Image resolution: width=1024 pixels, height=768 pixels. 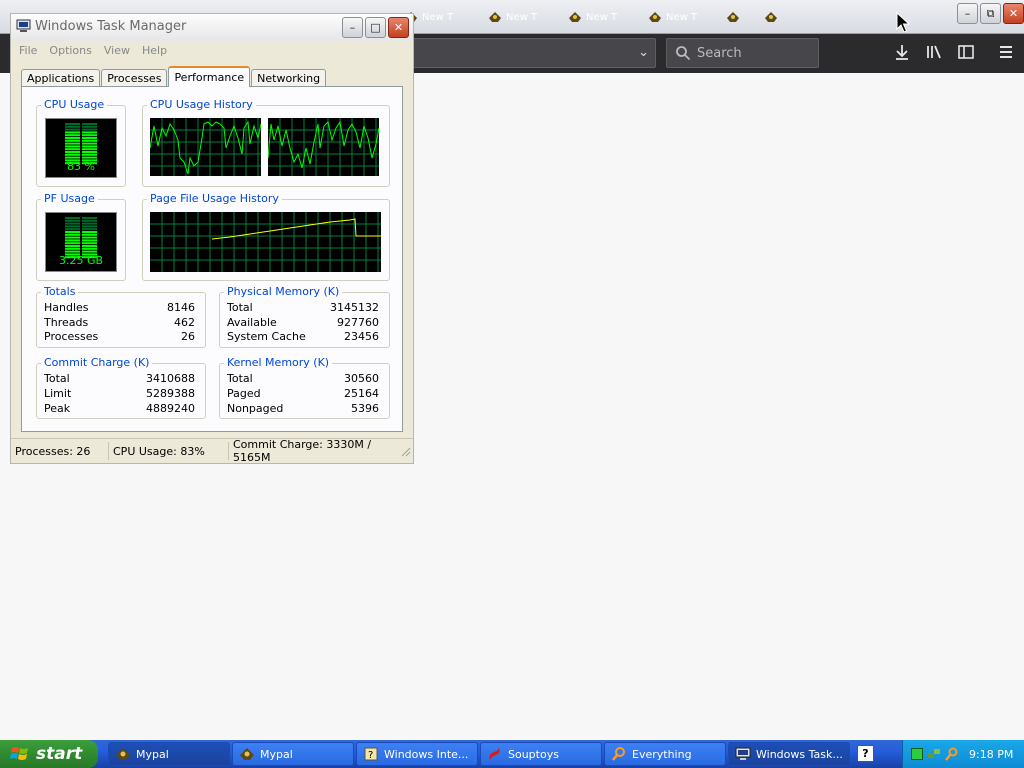 What do you see at coordinates (991, 754) in the screenshot?
I see `clock: 9:18 PM` at bounding box center [991, 754].